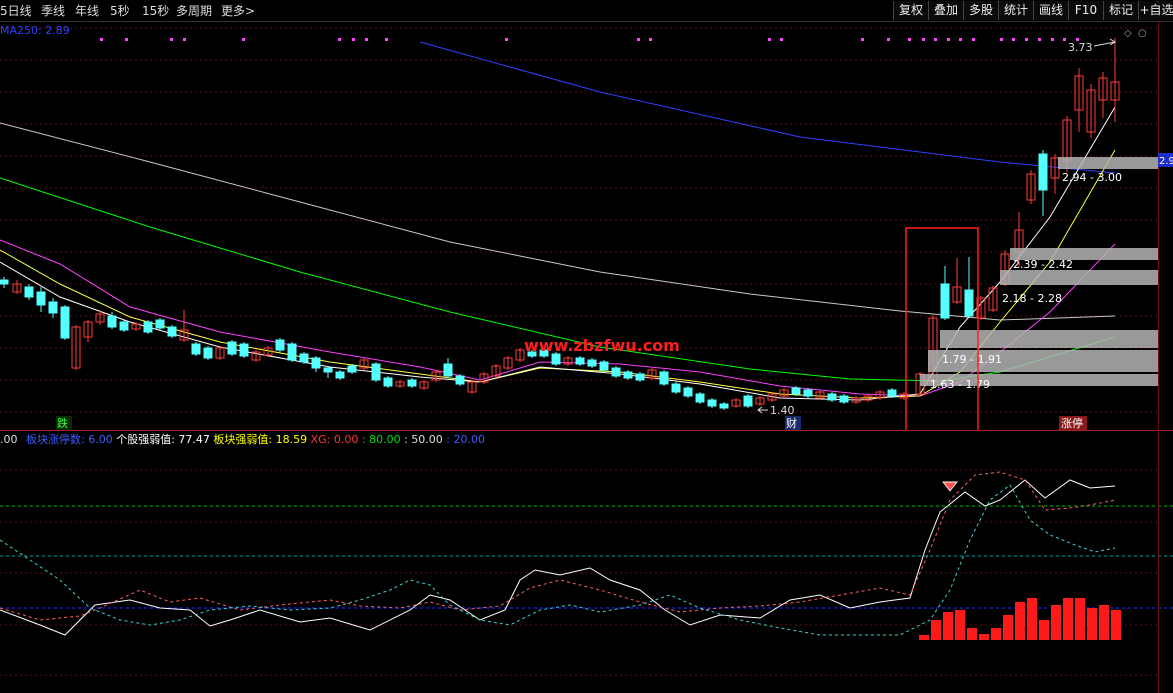  What do you see at coordinates (589, 39) in the screenshot?
I see `signal-dots` at bounding box center [589, 39].